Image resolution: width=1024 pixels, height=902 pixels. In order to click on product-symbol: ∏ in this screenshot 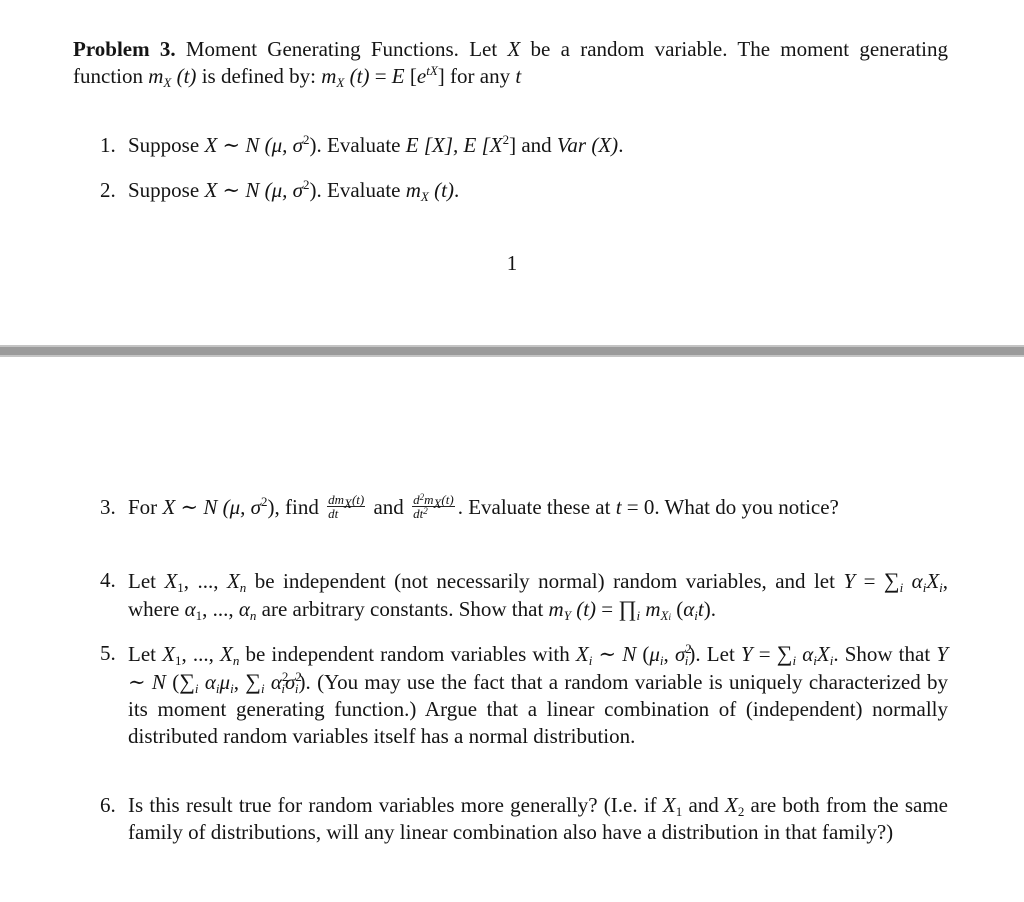, I will do `click(627, 608)`.